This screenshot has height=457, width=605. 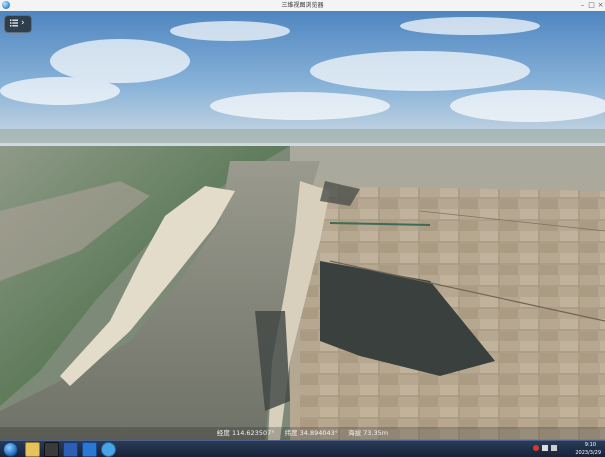 I want to click on layer-panel-toggle: ›, so click(x=18, y=24).